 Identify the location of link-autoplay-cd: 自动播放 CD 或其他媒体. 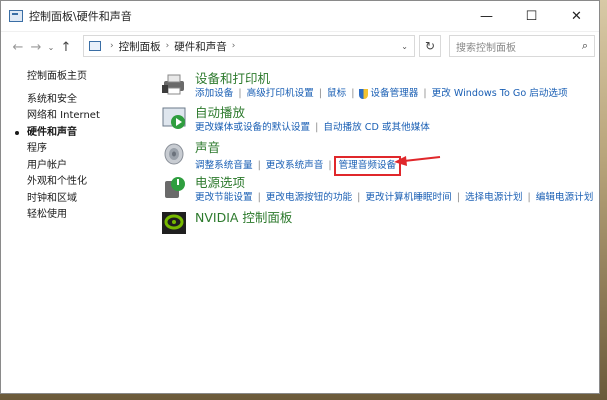
(376, 128).